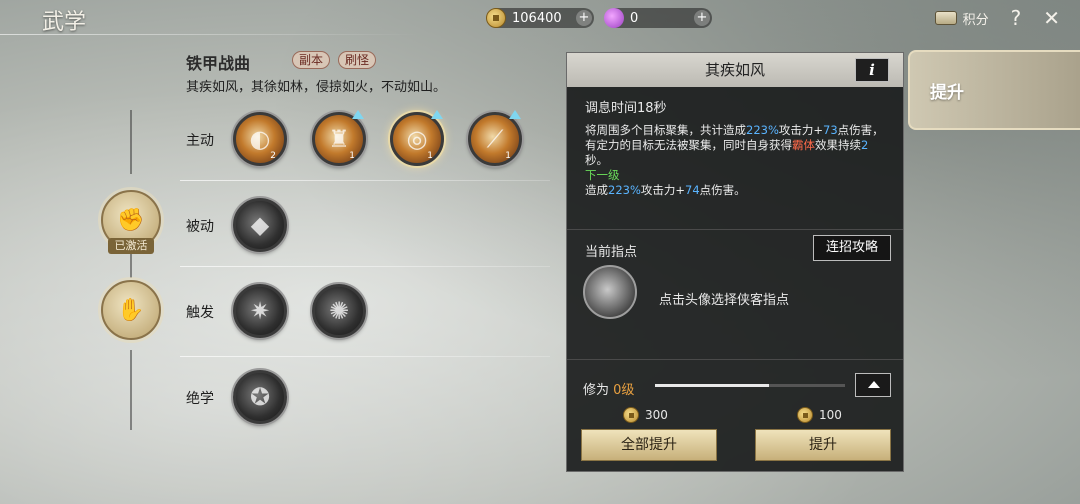  I want to click on cost-all: 300, so click(645, 415).